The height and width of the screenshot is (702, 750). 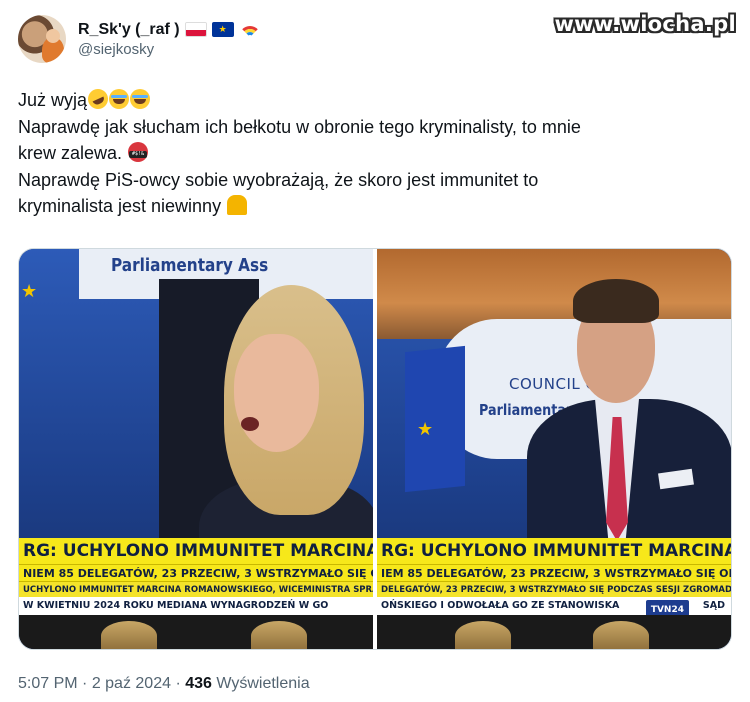 What do you see at coordinates (190, 265) in the screenshot?
I see `banner-text: Parliamentary Ass` at bounding box center [190, 265].